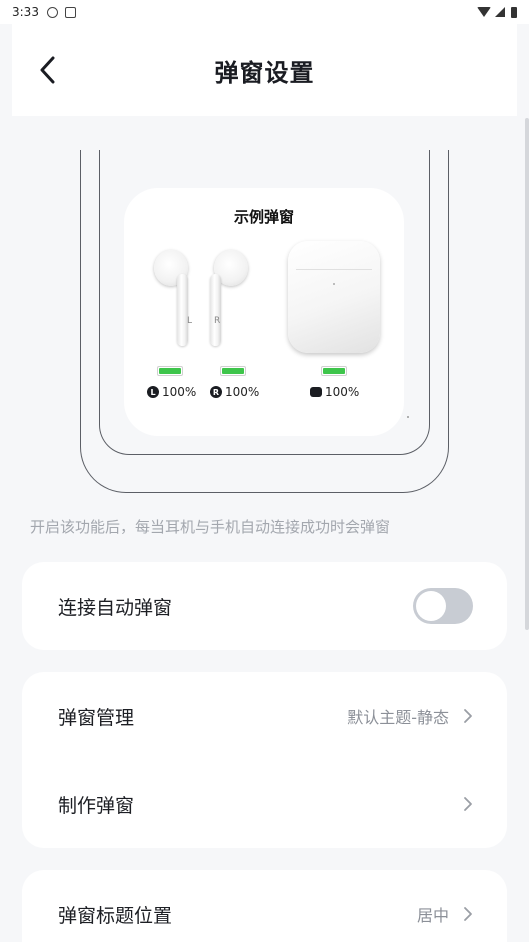 This screenshot has height=942, width=529. What do you see at coordinates (25, 12) in the screenshot?
I see `status-time: 3:33` at bounding box center [25, 12].